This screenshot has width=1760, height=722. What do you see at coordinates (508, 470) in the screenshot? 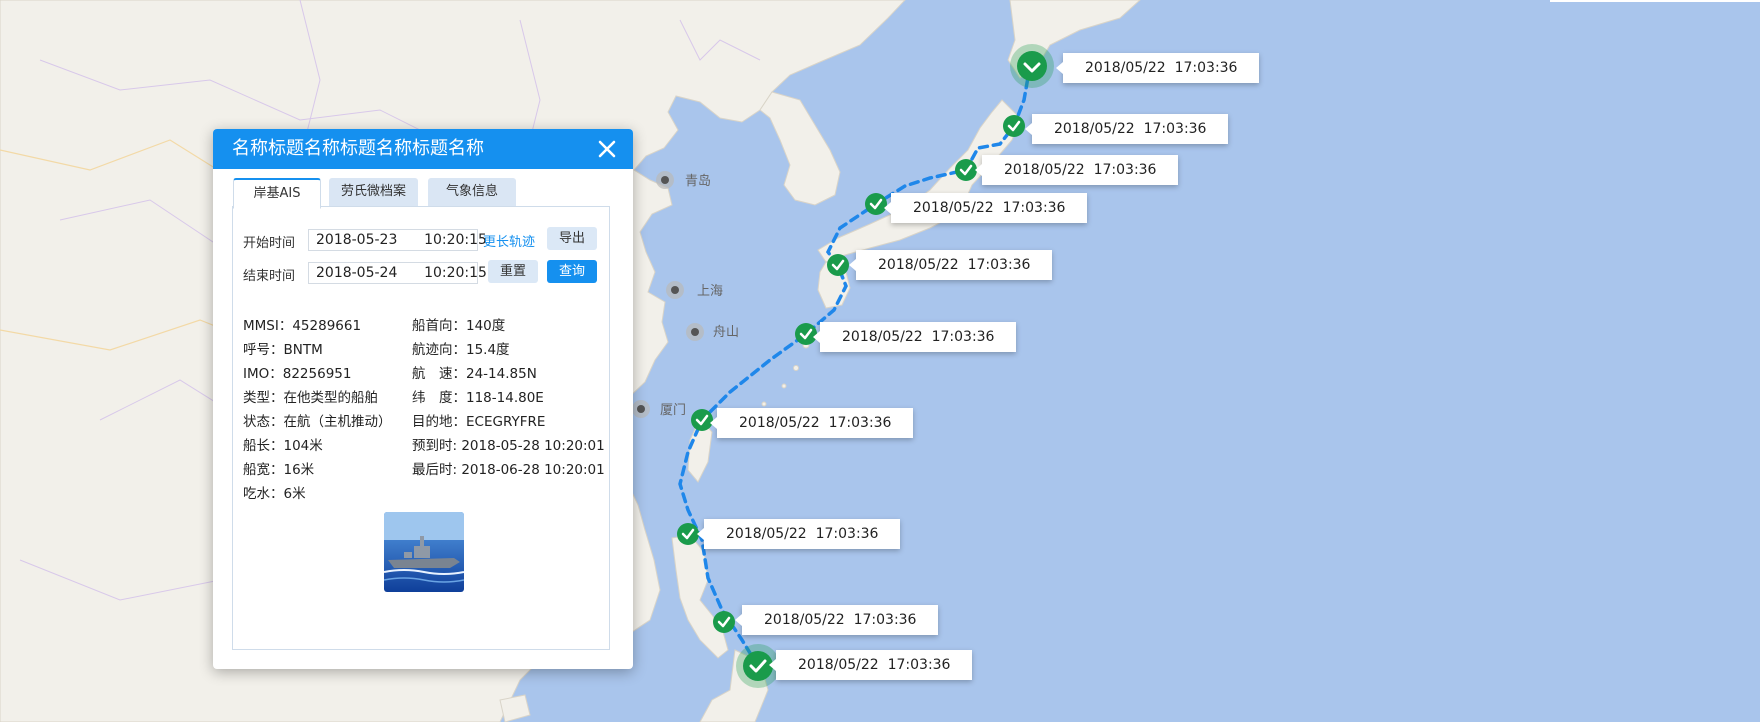
I see `info-last-time: 最后时: 2018-06-28 10:20:01` at bounding box center [508, 470].